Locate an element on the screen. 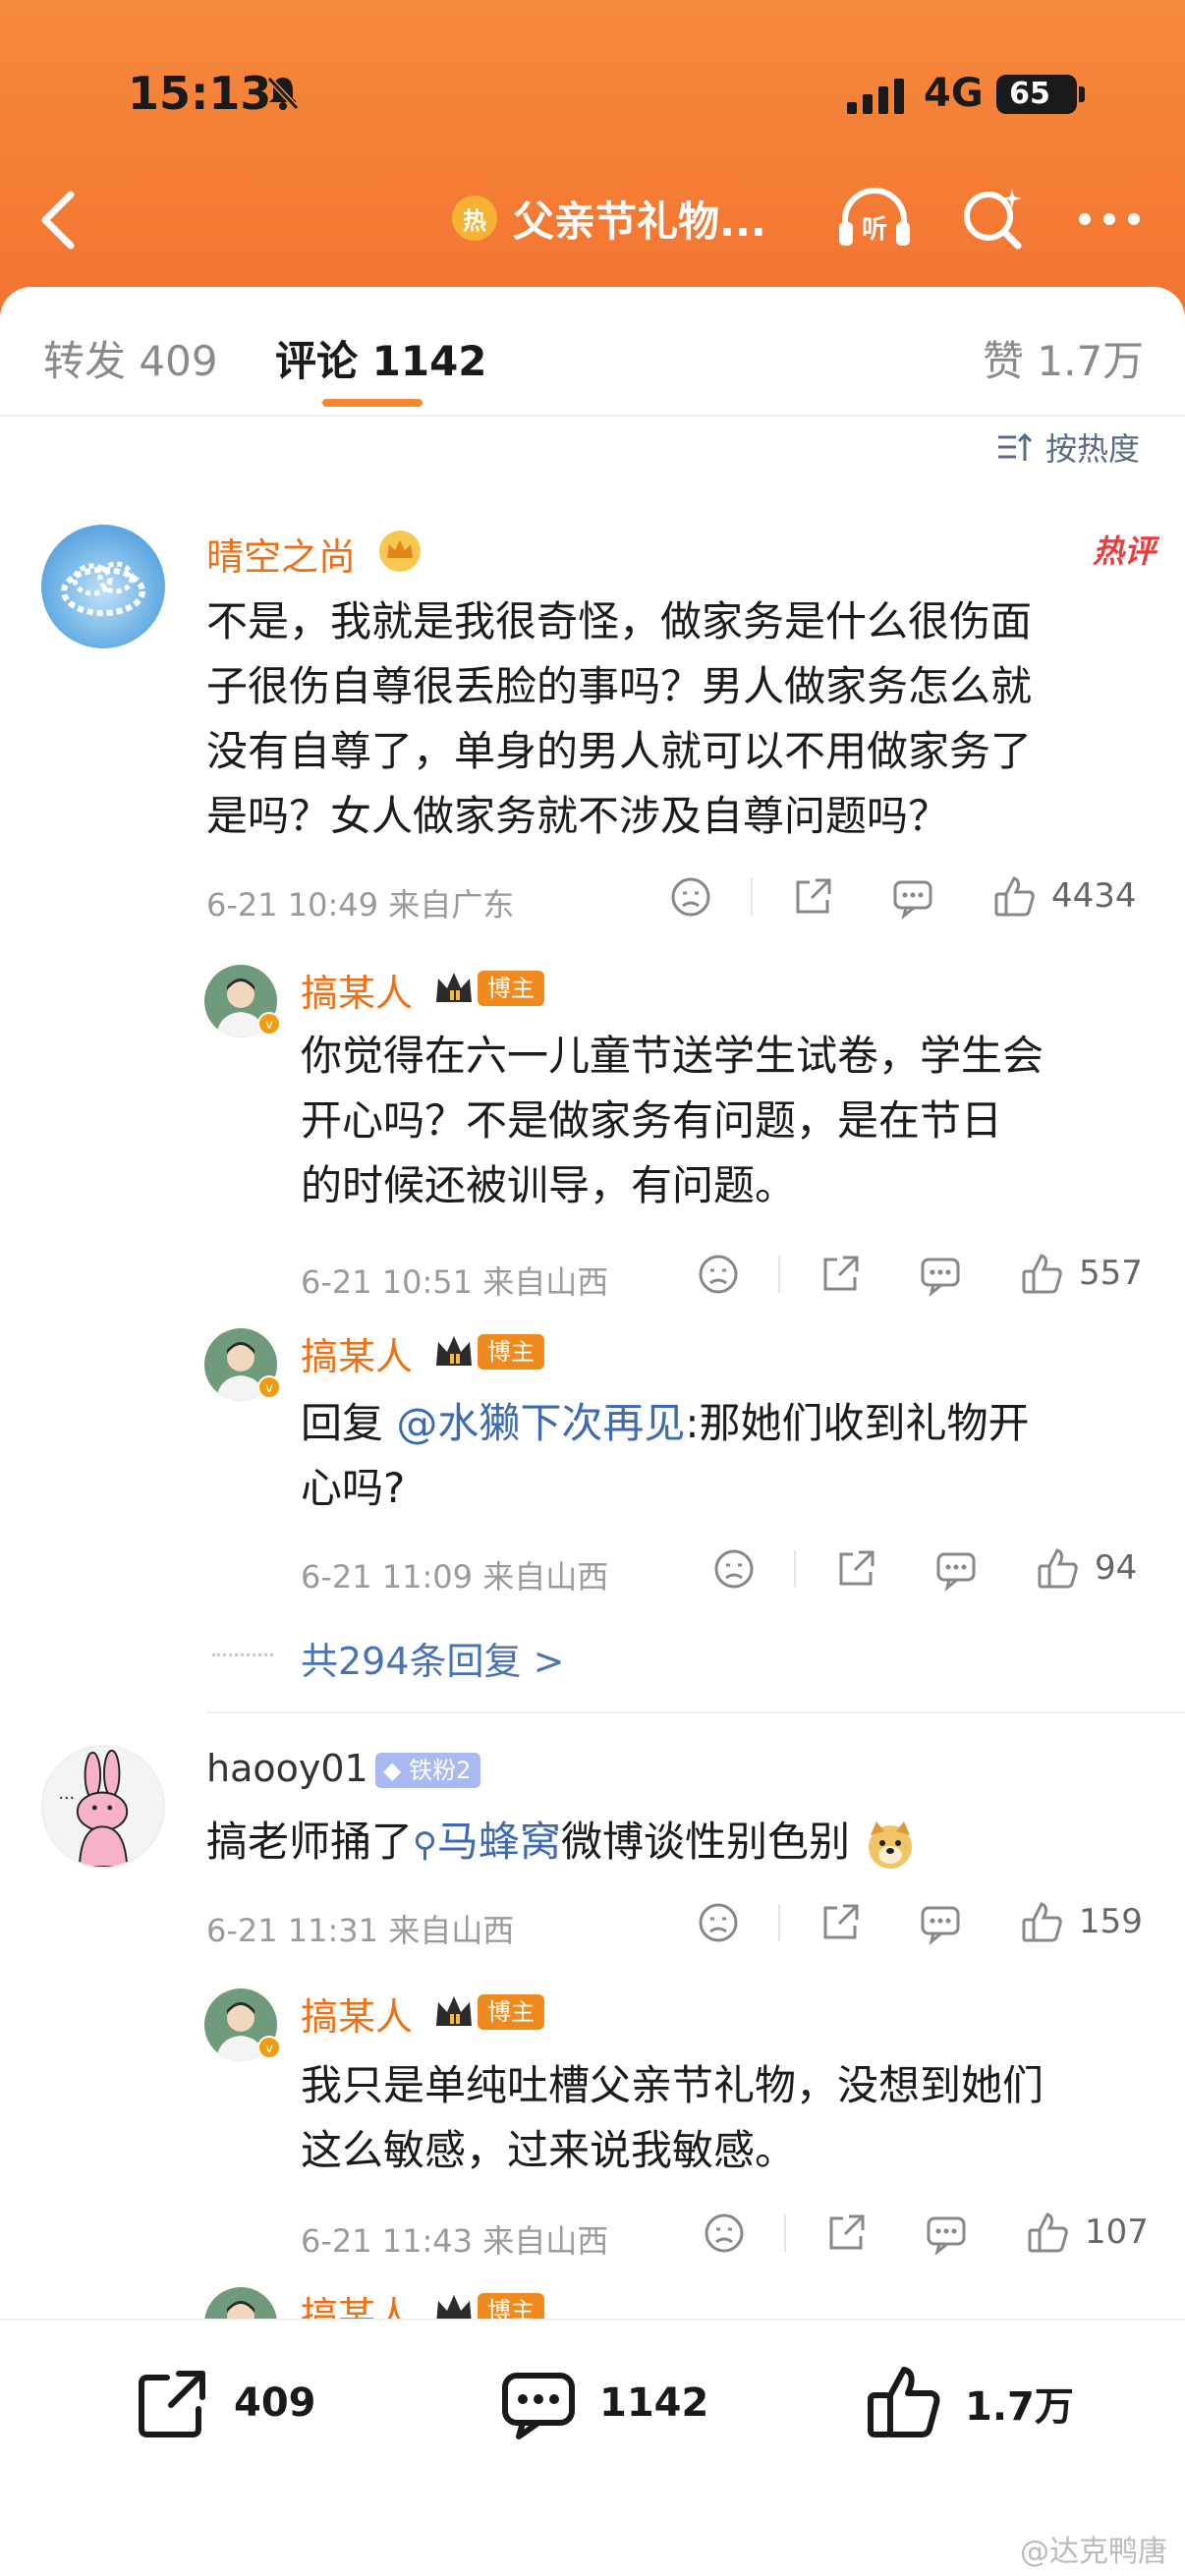  tabs-panel: 转发 409 评论 1142 赞 1.7万 is located at coordinates (592, 351).